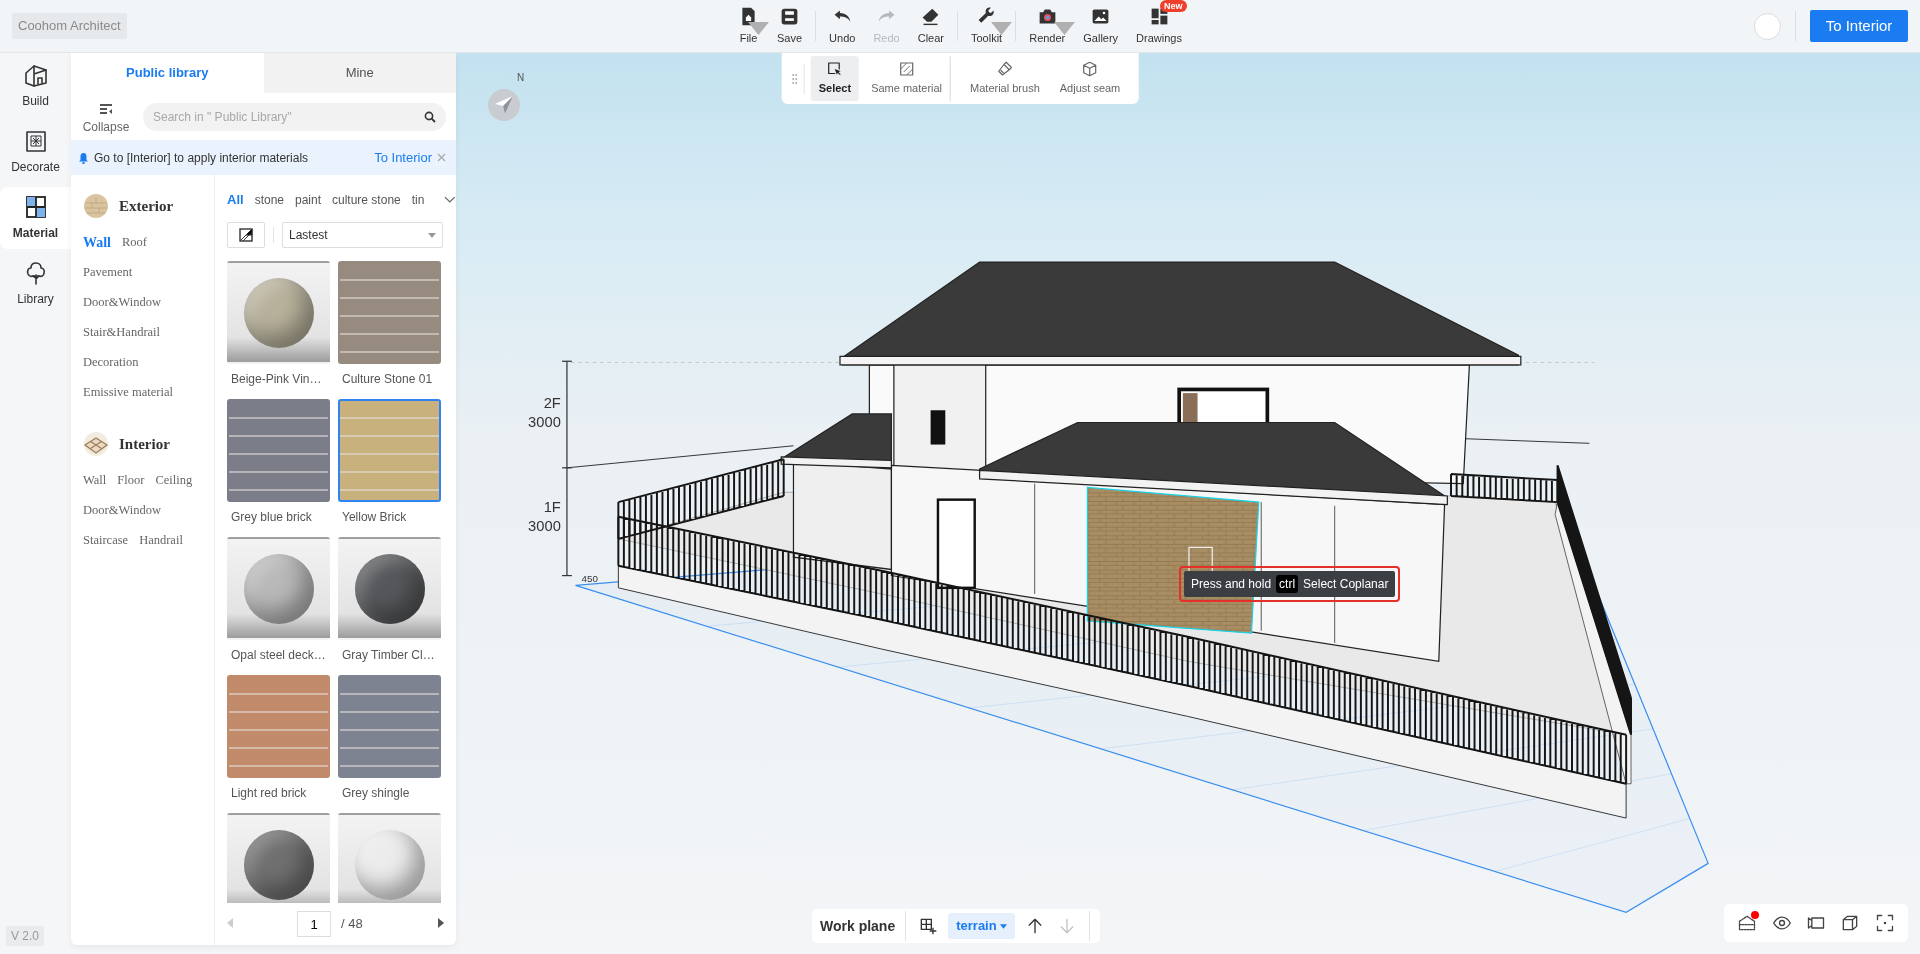  What do you see at coordinates (1004, 69) in the screenshot?
I see `brush-icon` at bounding box center [1004, 69].